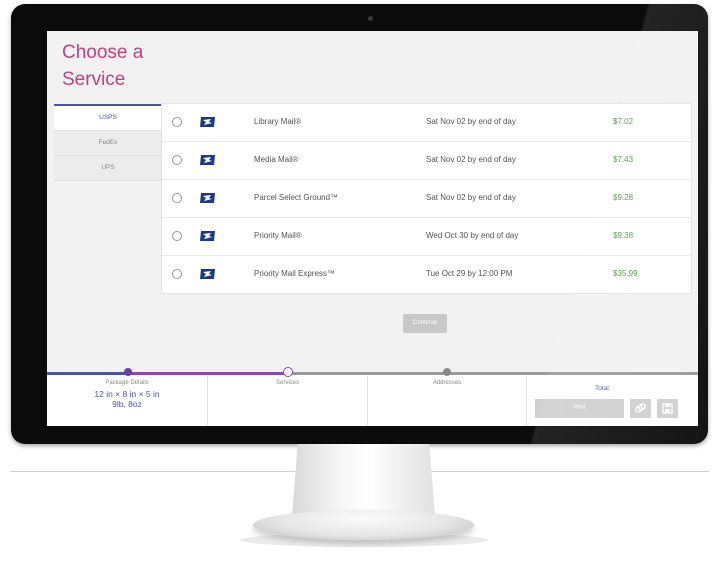 This screenshot has height=562, width=719. I want to click on service-name: Priority Mail Express™, so click(294, 273).